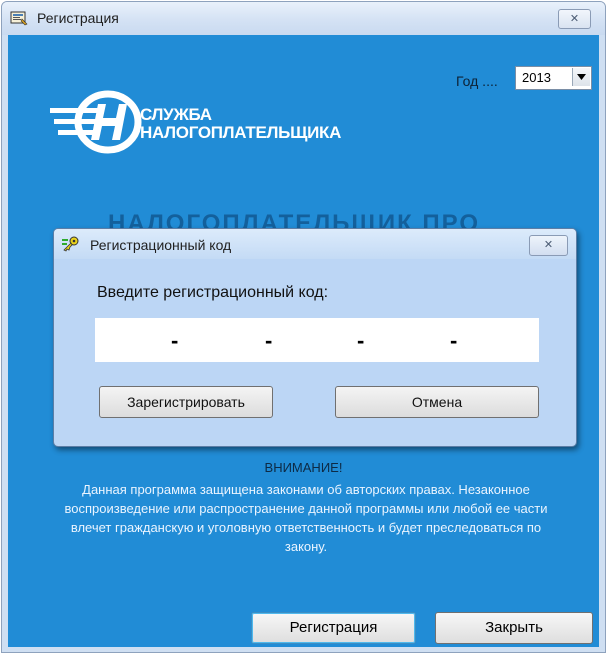 The height and width of the screenshot is (653, 607). I want to click on registration-button: Регистрация, so click(333, 628).